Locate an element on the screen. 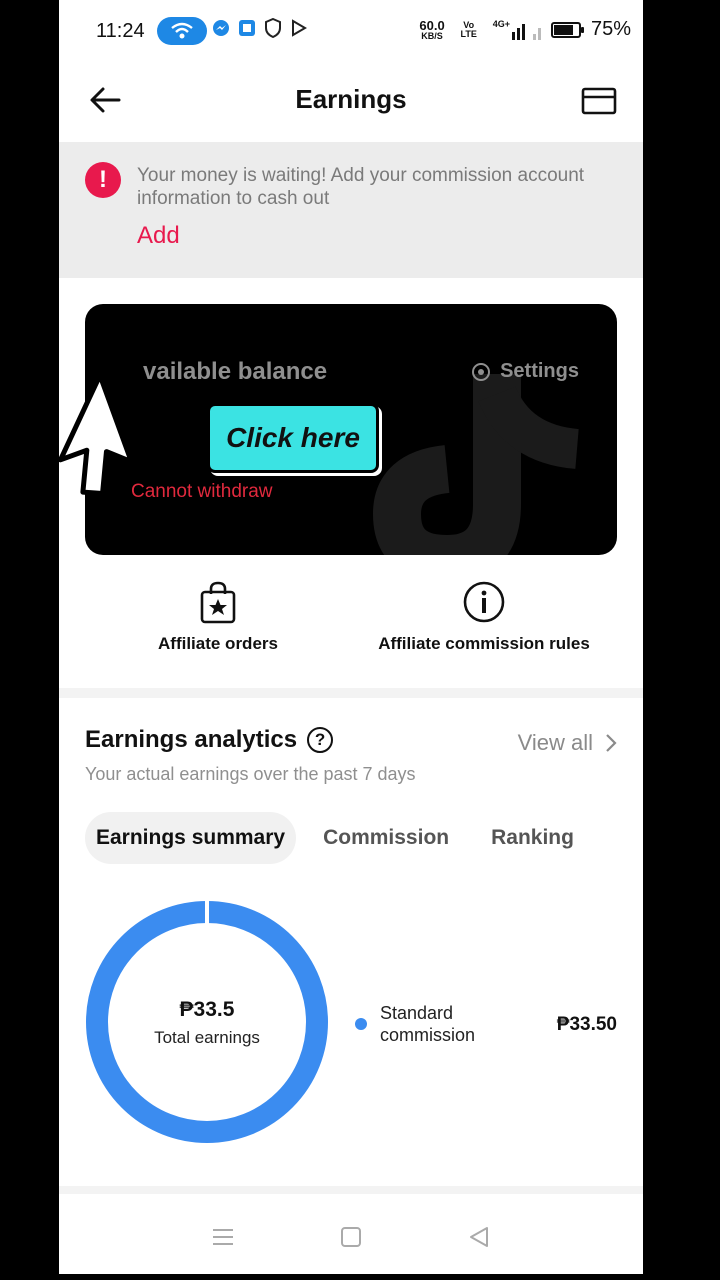 The width and height of the screenshot is (720, 1280). tab-ranking: Ranking is located at coordinates (532, 838).